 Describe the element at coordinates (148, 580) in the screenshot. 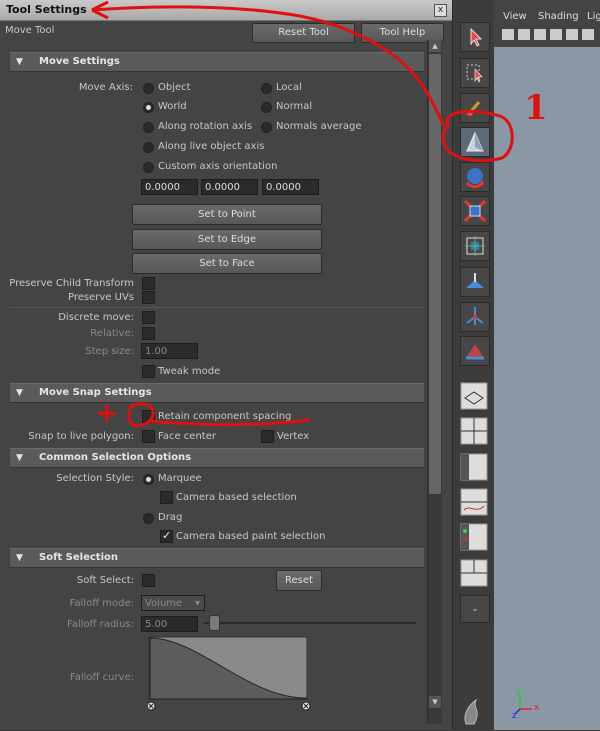

I see `soft-select-checkbox` at that location.